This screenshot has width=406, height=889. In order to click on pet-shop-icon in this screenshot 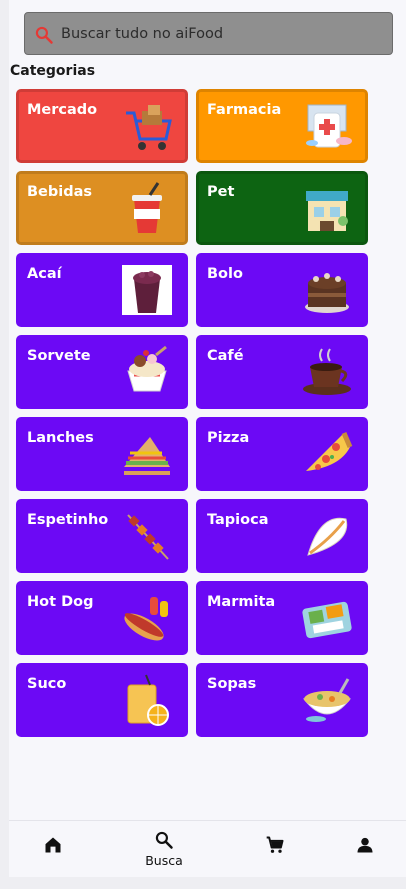, I will do `click(327, 211)`.